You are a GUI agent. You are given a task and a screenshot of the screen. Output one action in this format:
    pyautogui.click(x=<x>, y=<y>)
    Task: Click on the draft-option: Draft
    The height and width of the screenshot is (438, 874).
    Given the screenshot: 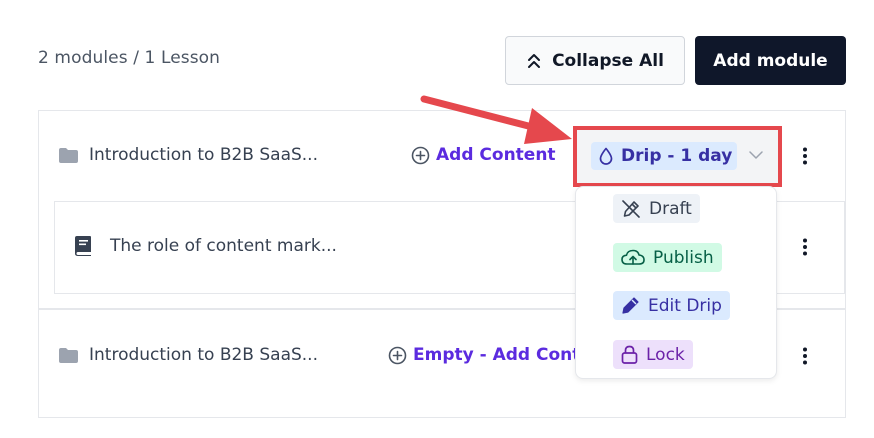 What is the action you would take?
    pyautogui.click(x=656, y=208)
    